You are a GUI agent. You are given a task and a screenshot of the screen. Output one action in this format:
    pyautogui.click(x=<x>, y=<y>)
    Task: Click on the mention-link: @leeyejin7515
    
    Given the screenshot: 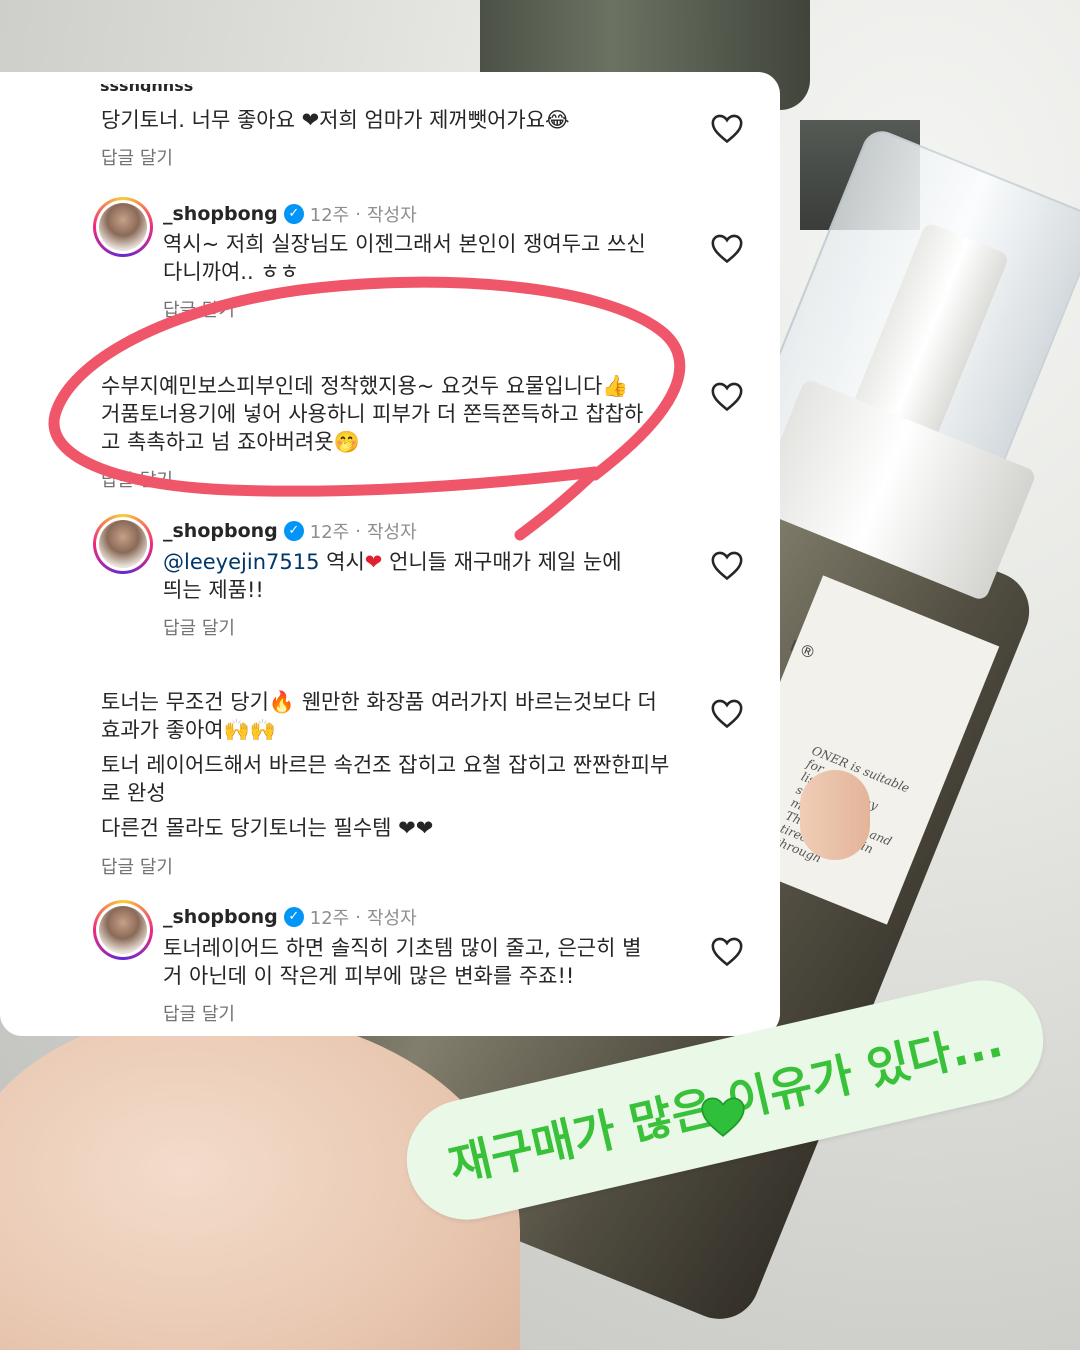 What is the action you would take?
    pyautogui.click(x=241, y=562)
    